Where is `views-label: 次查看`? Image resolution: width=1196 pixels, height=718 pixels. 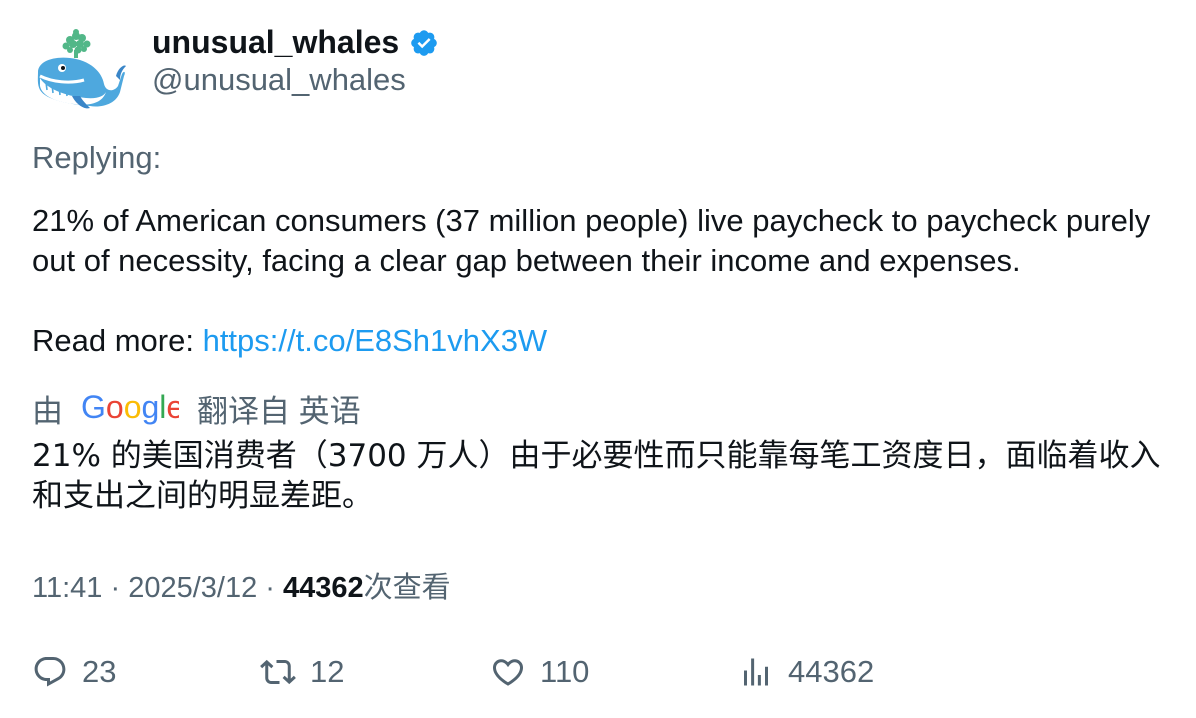
views-label: 次查看 is located at coordinates (407, 588).